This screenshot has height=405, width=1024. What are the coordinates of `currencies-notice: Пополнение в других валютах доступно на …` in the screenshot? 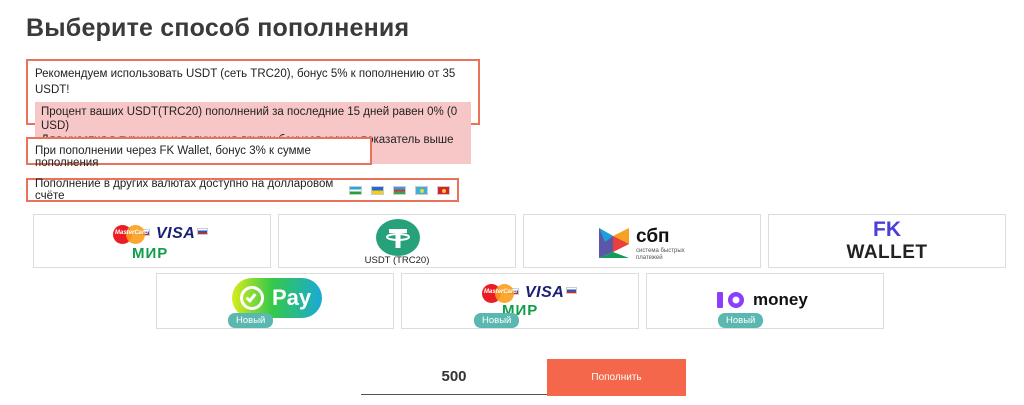 It's located at (242, 190).